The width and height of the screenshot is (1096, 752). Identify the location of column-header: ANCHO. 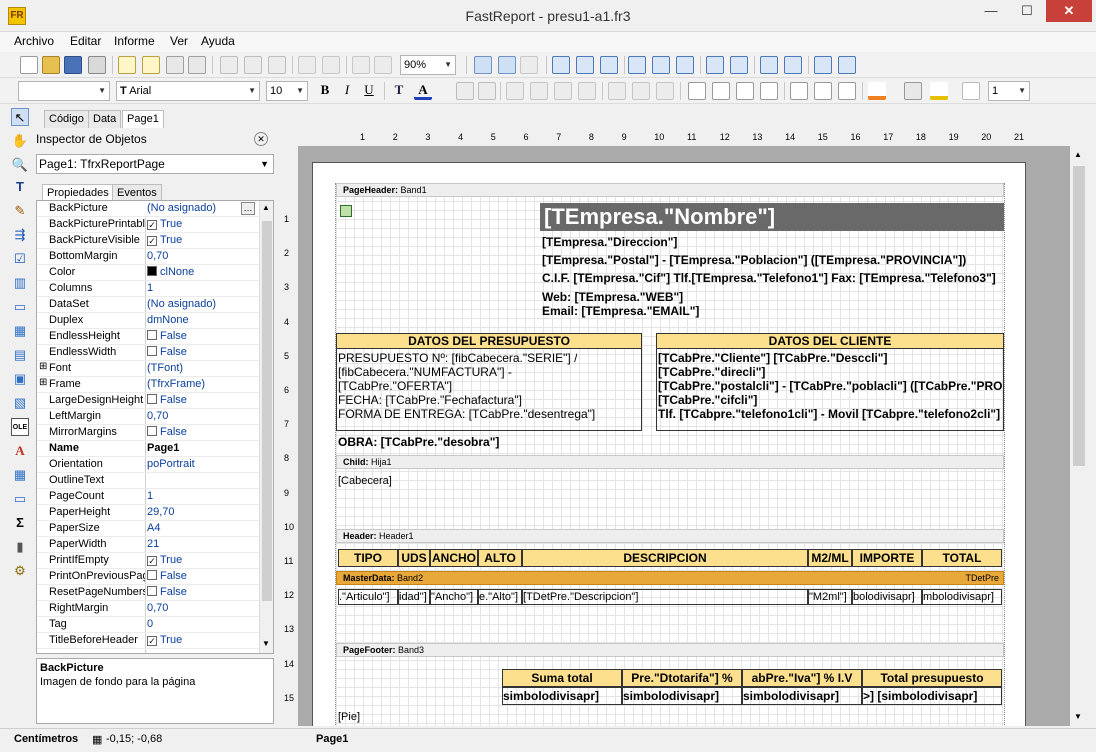
(454, 558).